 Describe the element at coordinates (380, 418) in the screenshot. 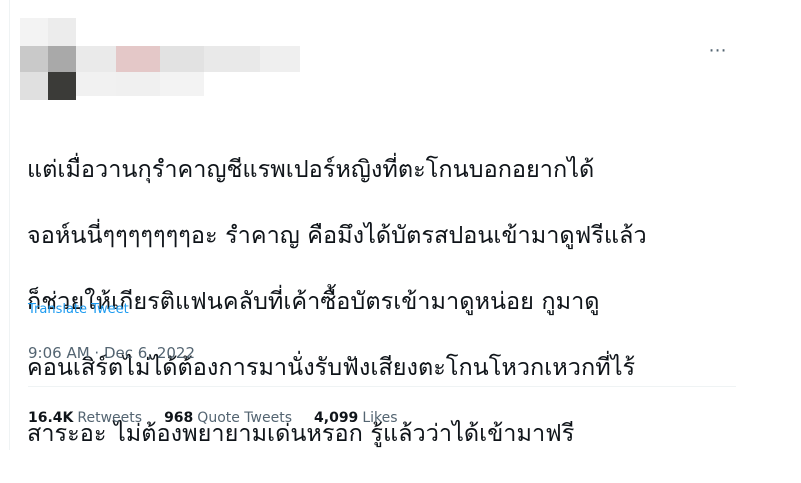

I see `likes-label: Likes` at that location.